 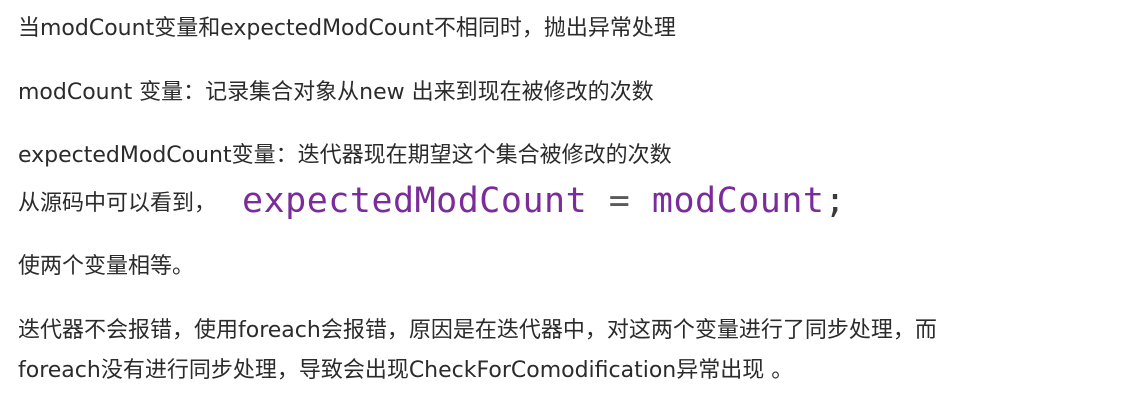 What do you see at coordinates (738, 201) in the screenshot?
I see `code-right-identifier: modCount` at bounding box center [738, 201].